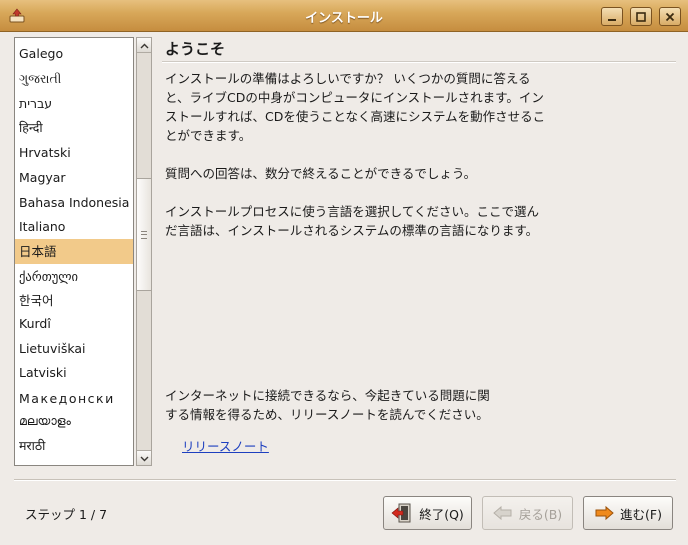 The image size is (688, 545). What do you see at coordinates (604, 513) in the screenshot?
I see `arrow-right-icon` at bounding box center [604, 513].